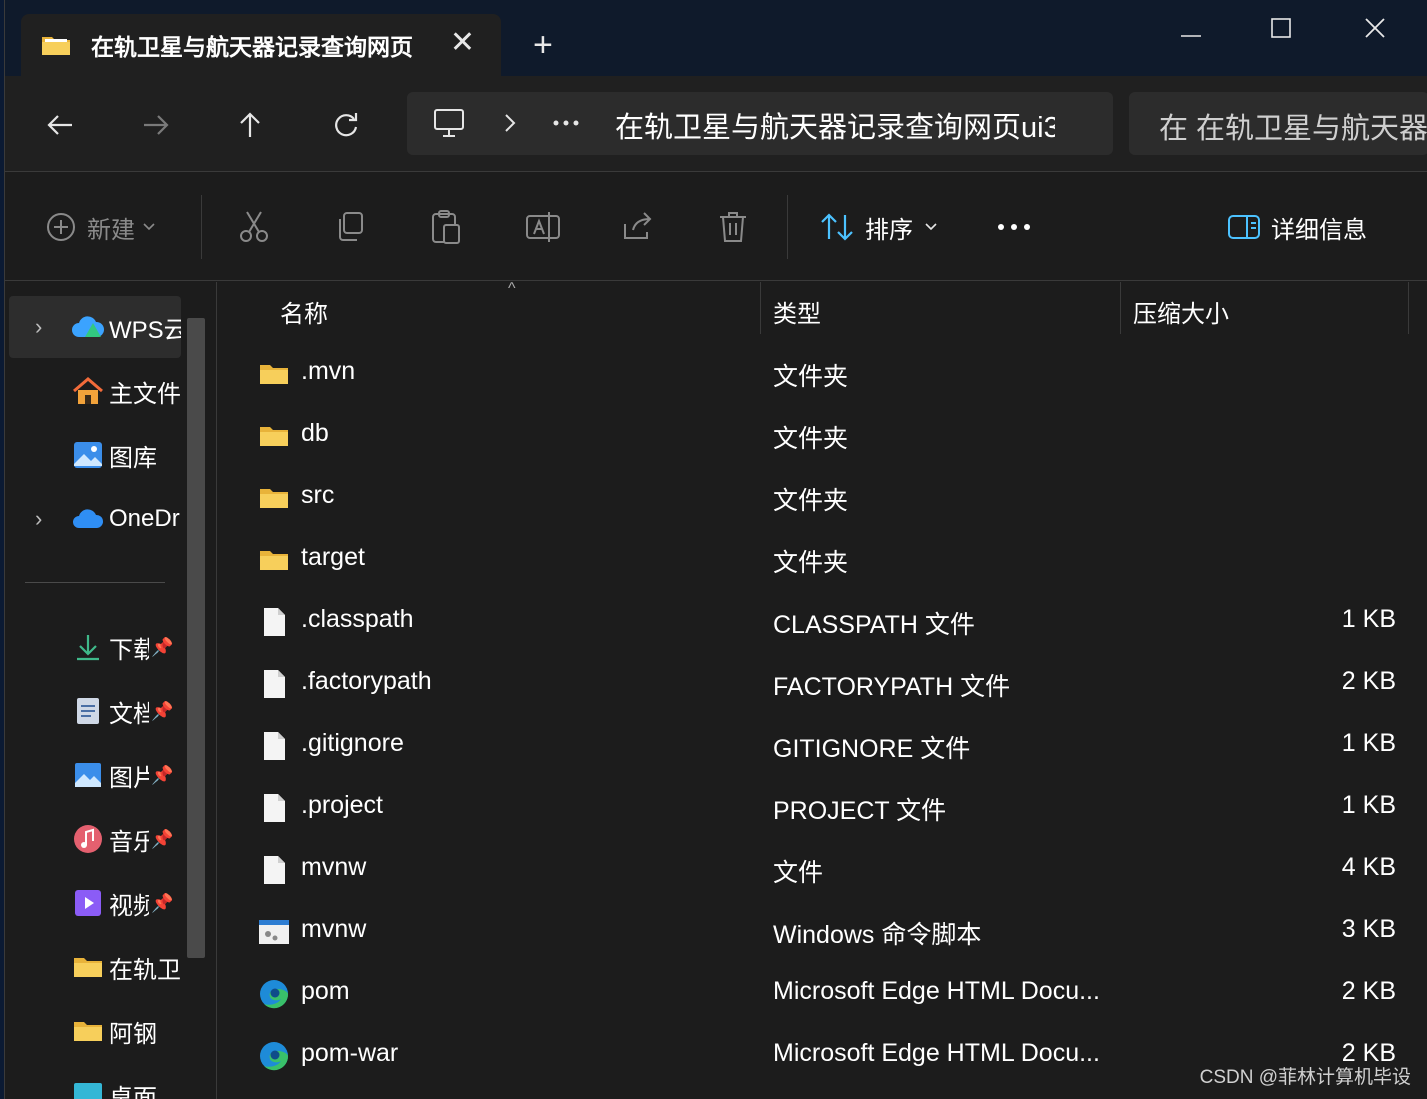 The width and height of the screenshot is (1427, 1099). I want to click on sidebar-item-videos: 视频 📌, so click(95, 903).